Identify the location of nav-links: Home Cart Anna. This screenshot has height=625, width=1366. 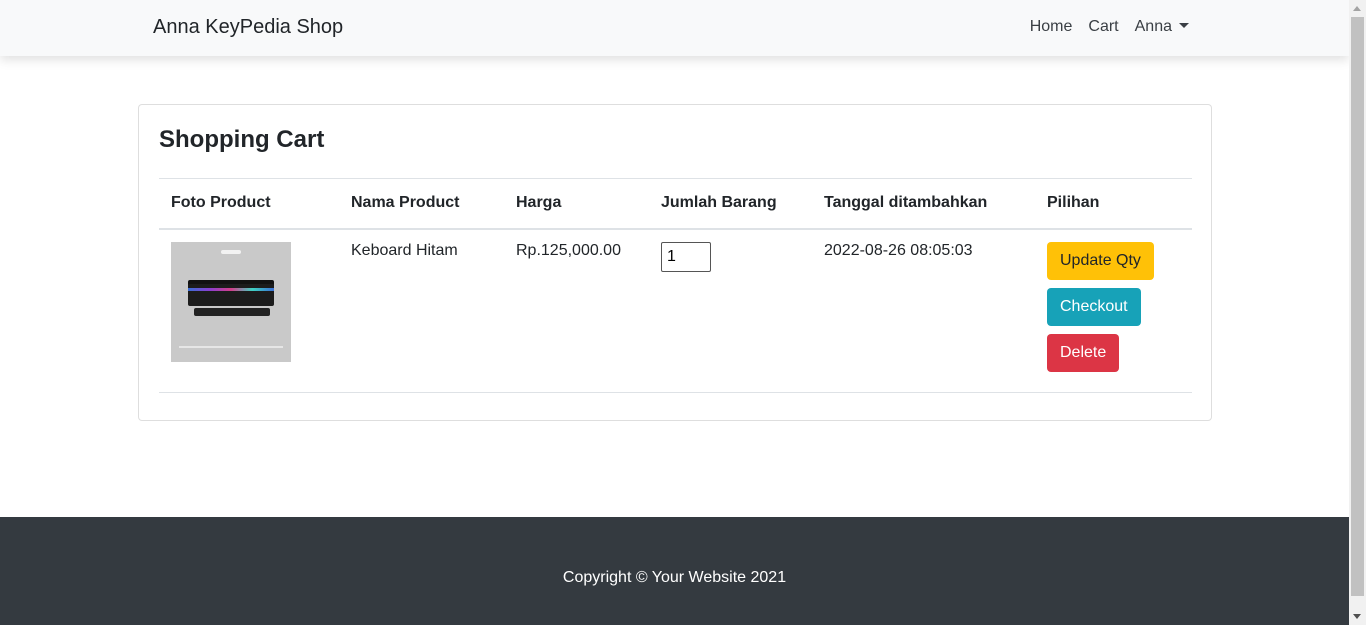
(1101, 27).